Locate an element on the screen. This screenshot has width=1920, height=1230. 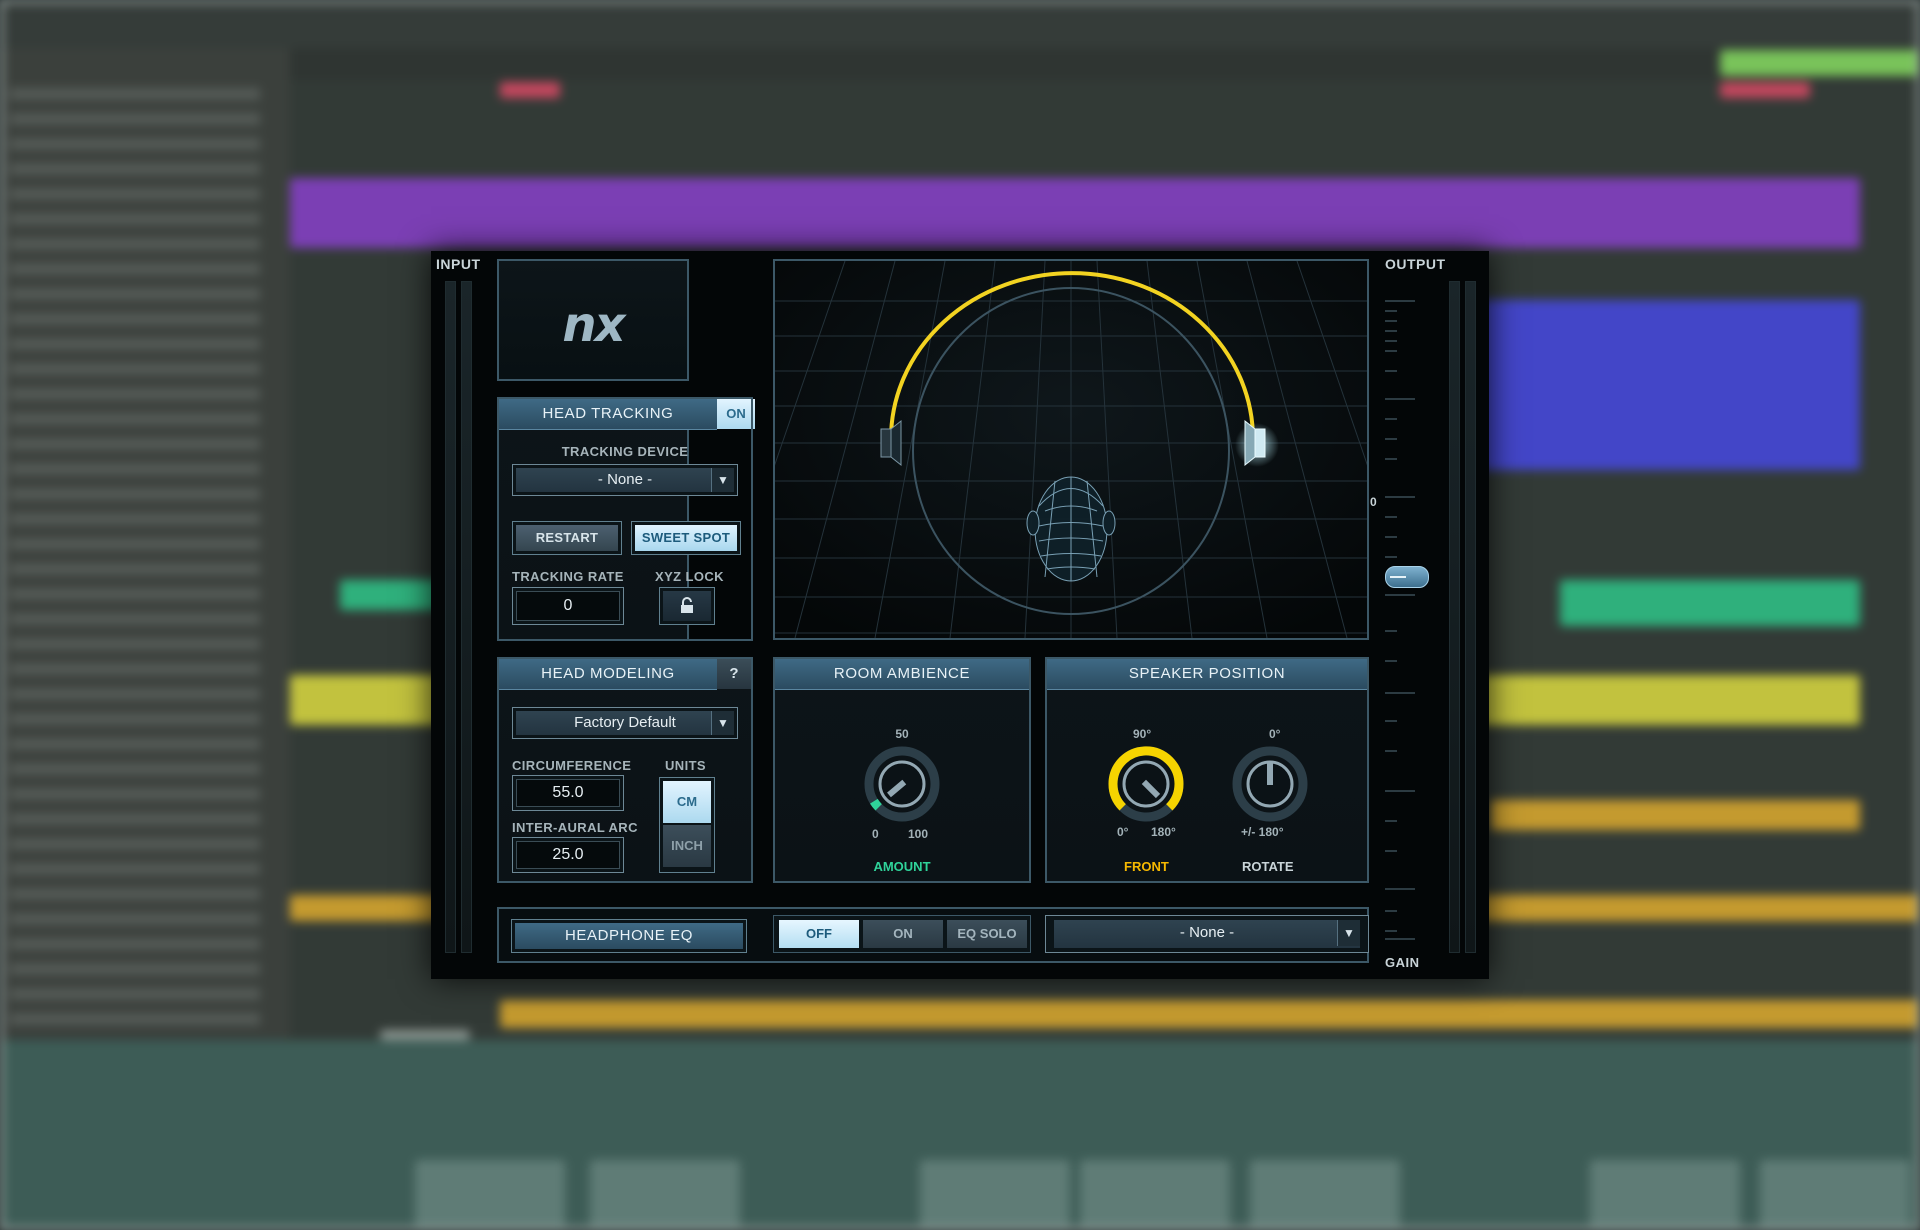
tracking-rate-field: 0 is located at coordinates (568, 606).